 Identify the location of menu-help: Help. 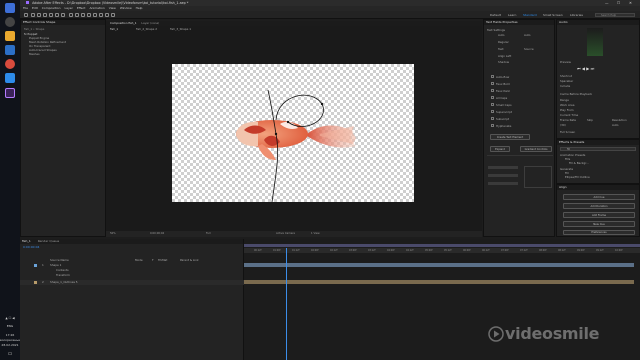
(139, 8).